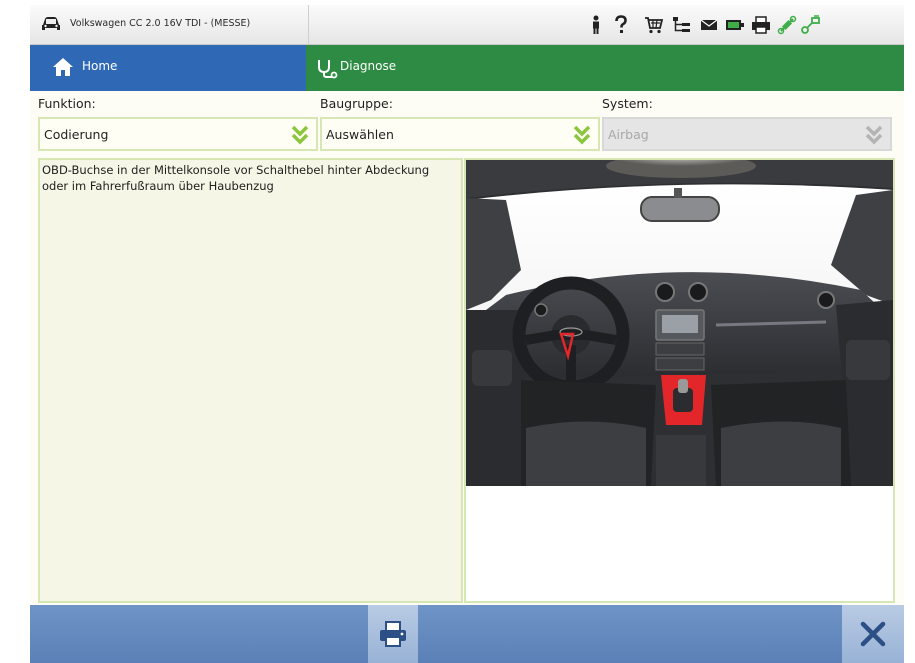 The height and width of the screenshot is (663, 915). What do you see at coordinates (627, 103) in the screenshot?
I see `system-label: System:` at bounding box center [627, 103].